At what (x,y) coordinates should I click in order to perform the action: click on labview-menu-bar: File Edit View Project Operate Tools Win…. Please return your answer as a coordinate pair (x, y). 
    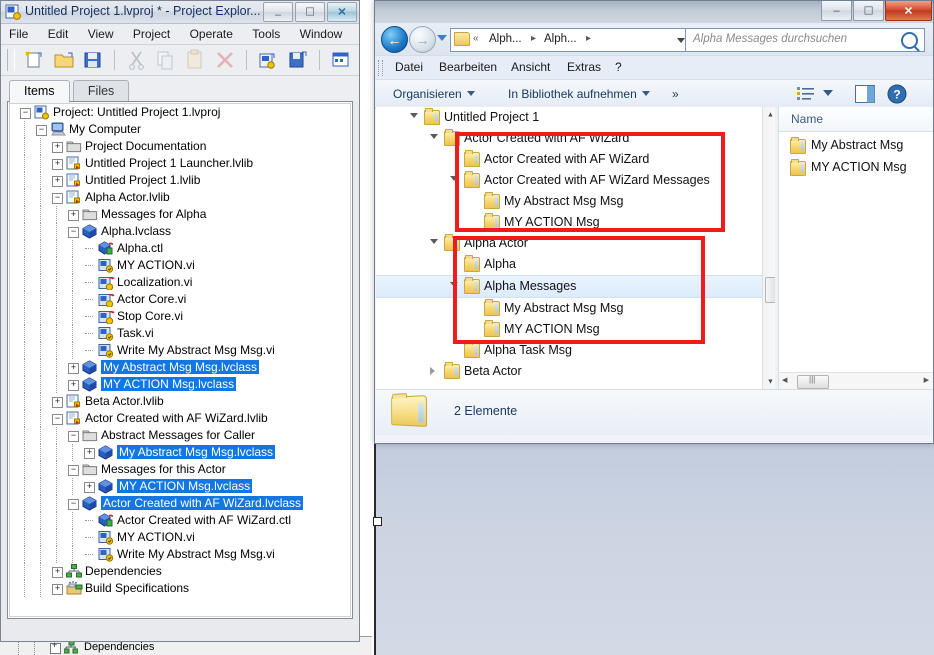
    Looking at the image, I should click on (180, 42).